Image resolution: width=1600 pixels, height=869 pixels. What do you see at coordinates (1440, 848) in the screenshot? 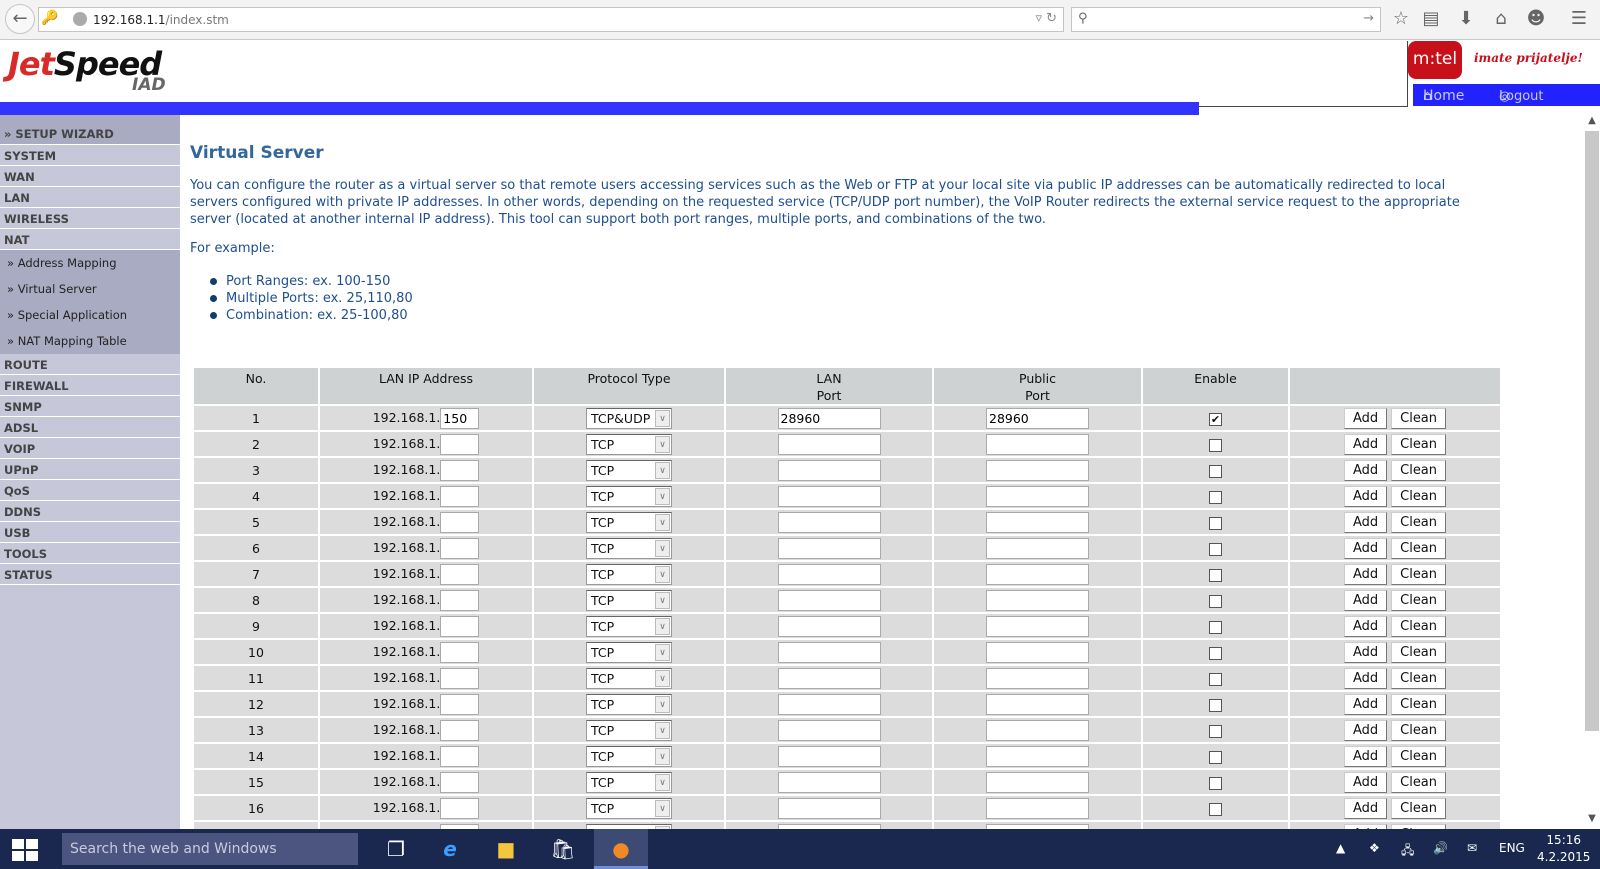
I see `volume-icon: 🔊` at bounding box center [1440, 848].